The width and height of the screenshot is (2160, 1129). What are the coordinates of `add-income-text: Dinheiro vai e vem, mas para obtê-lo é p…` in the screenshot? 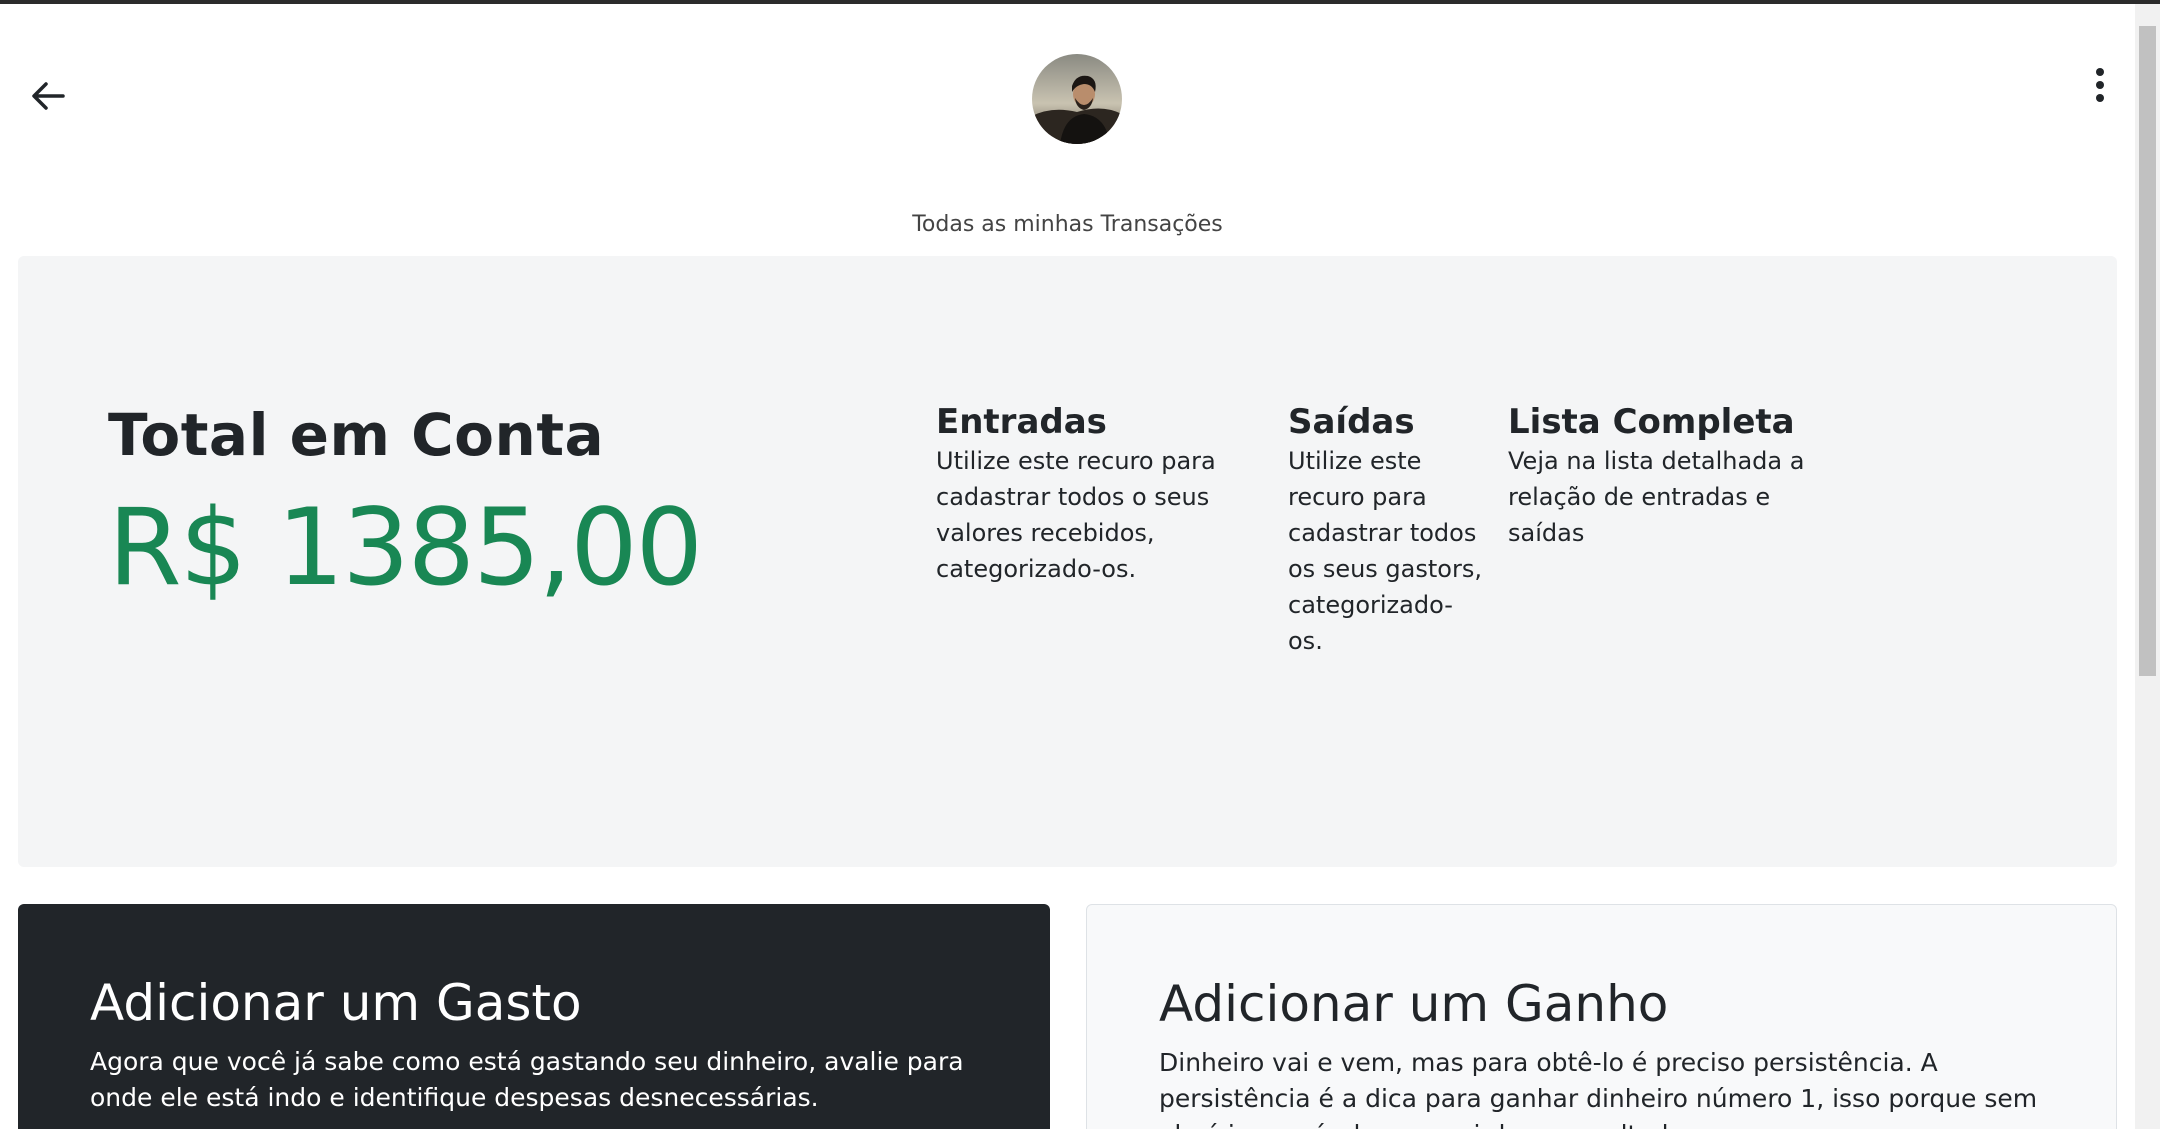 It's located at (1598, 1088).